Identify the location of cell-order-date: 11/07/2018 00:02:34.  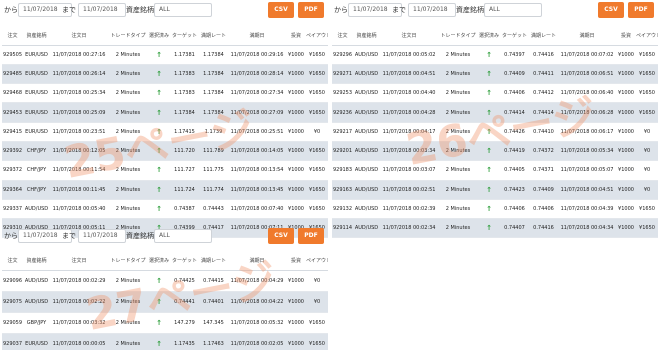
(409, 228).